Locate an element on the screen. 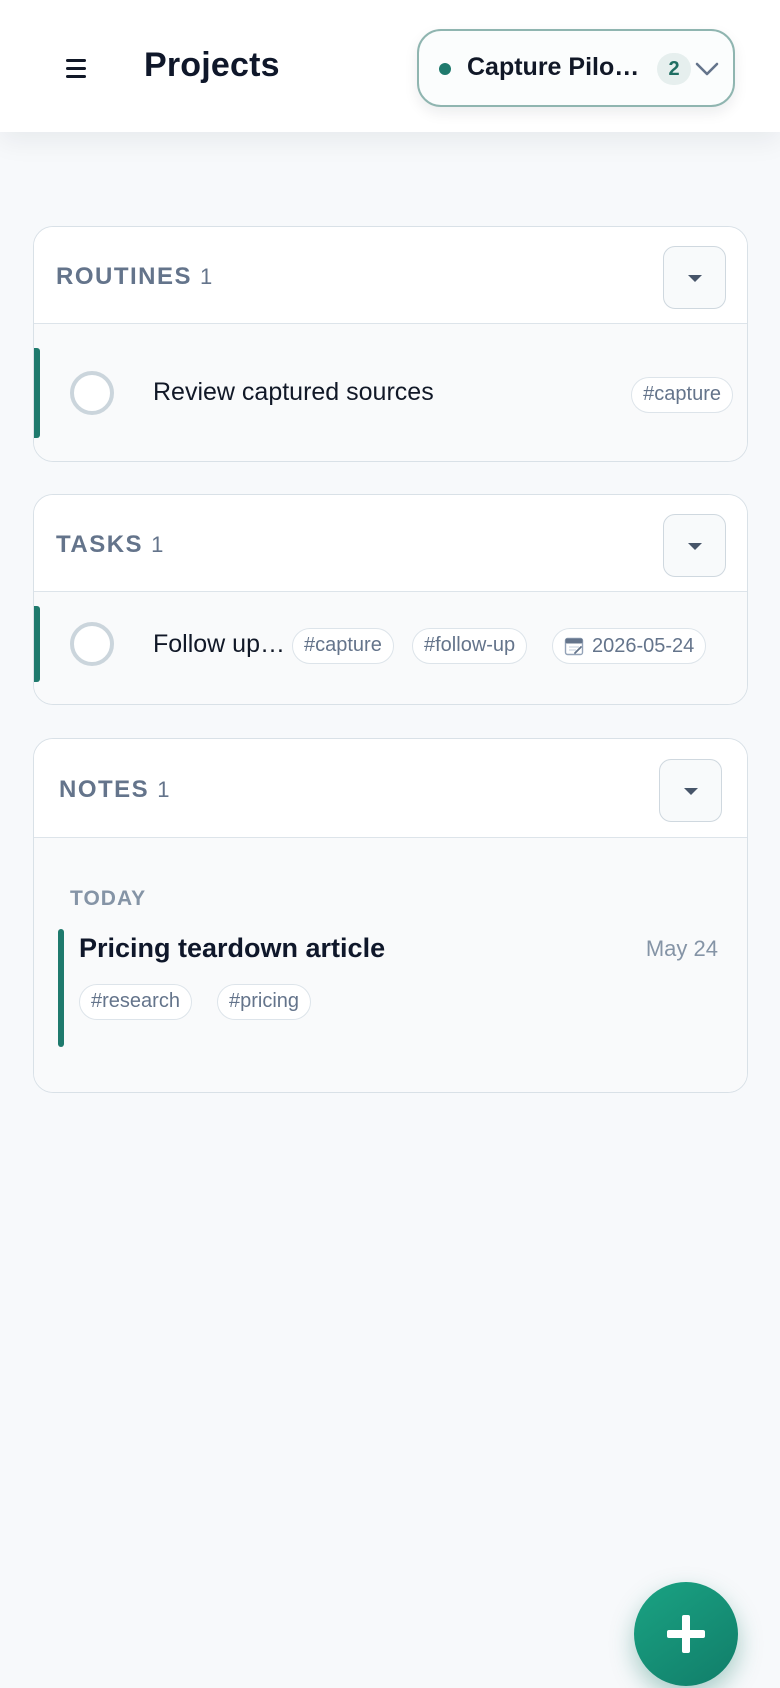  project-status-dot is located at coordinates (445, 69).